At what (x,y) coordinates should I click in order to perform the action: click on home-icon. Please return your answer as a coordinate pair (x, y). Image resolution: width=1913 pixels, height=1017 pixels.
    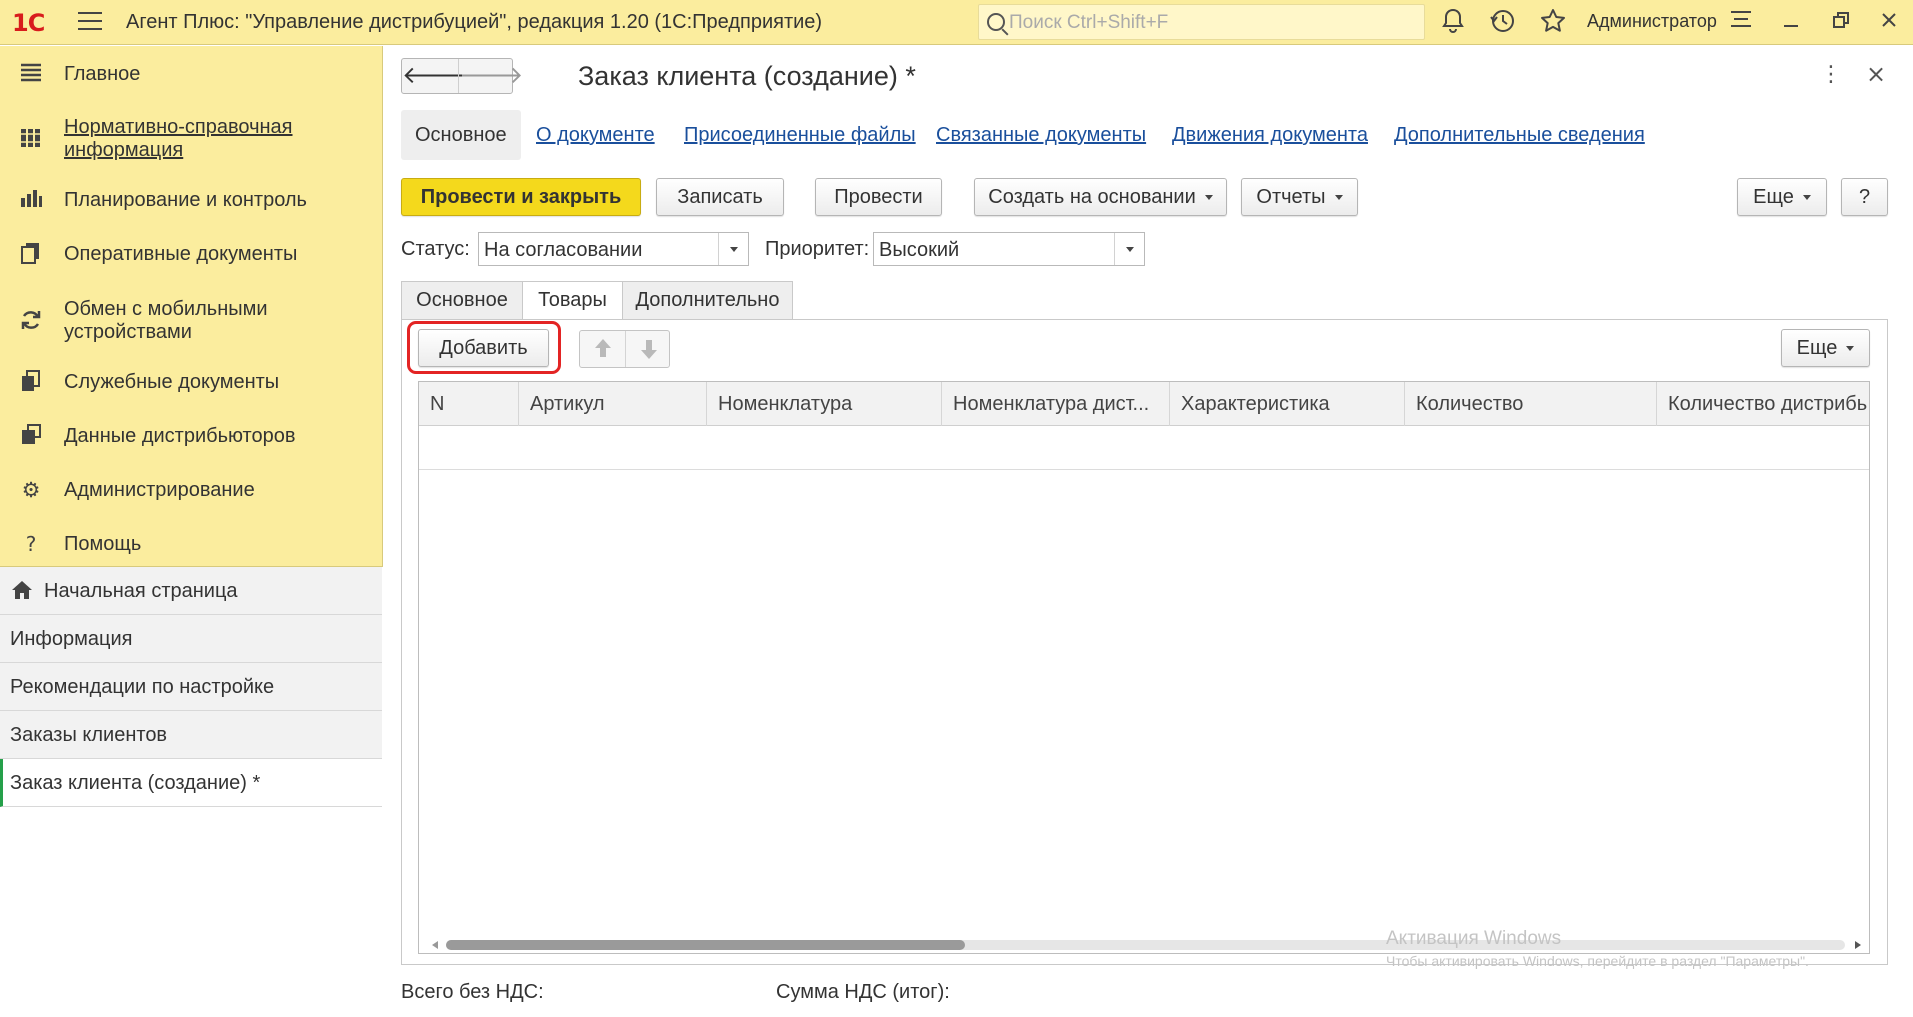
    Looking at the image, I should click on (22, 590).